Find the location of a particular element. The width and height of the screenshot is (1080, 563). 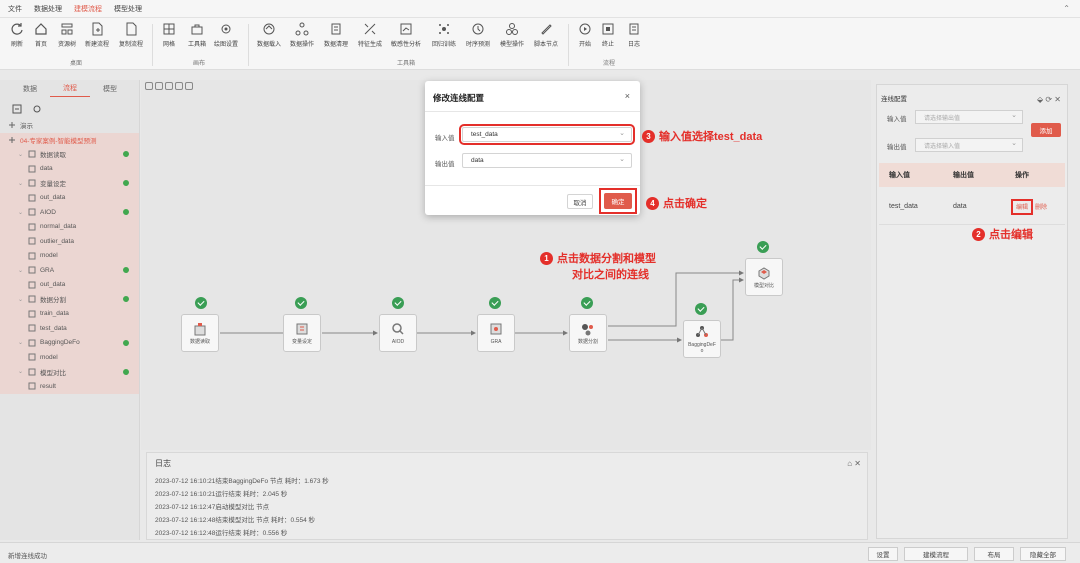

data-clean-button: 数据清理 is located at coordinates (336, 38).